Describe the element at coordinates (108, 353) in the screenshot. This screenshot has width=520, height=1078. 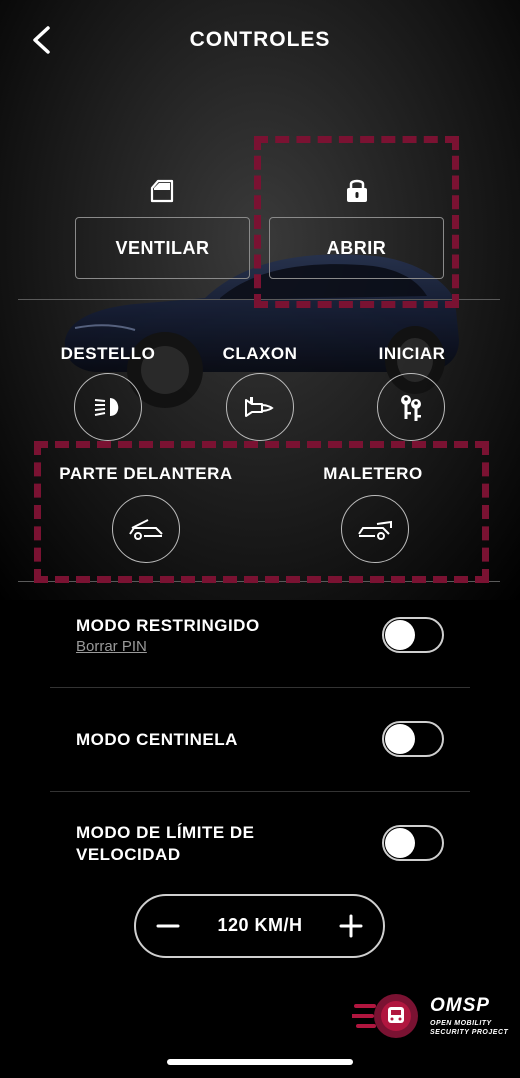
I see `flash-label: DESTELLO` at that location.